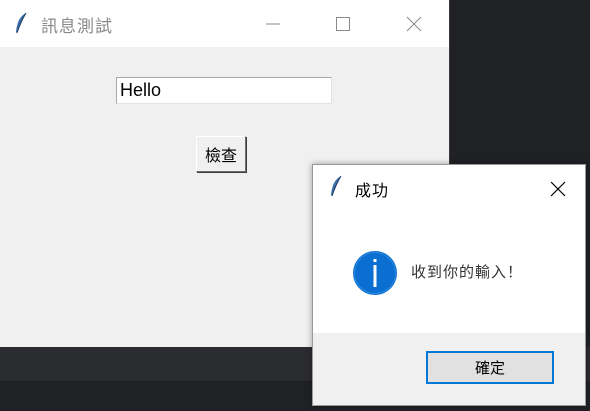 The width and height of the screenshot is (590, 411). I want to click on dialog-footer: 確定, so click(449, 369).